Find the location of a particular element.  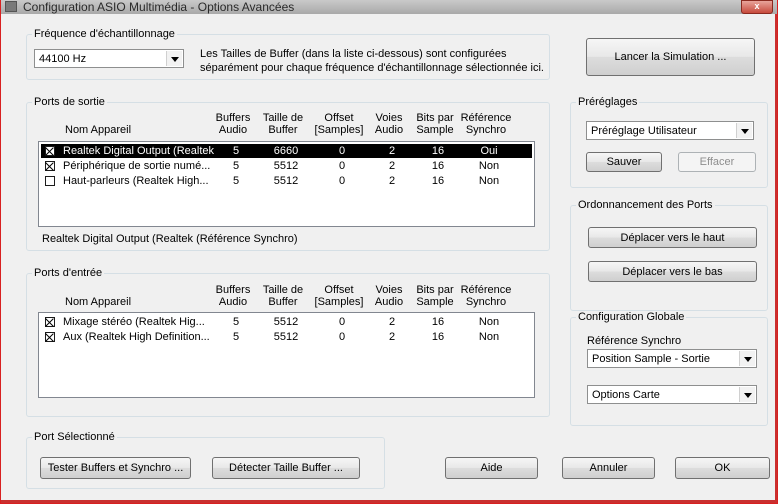

global-config-label: Configuration Globale is located at coordinates (631, 317).